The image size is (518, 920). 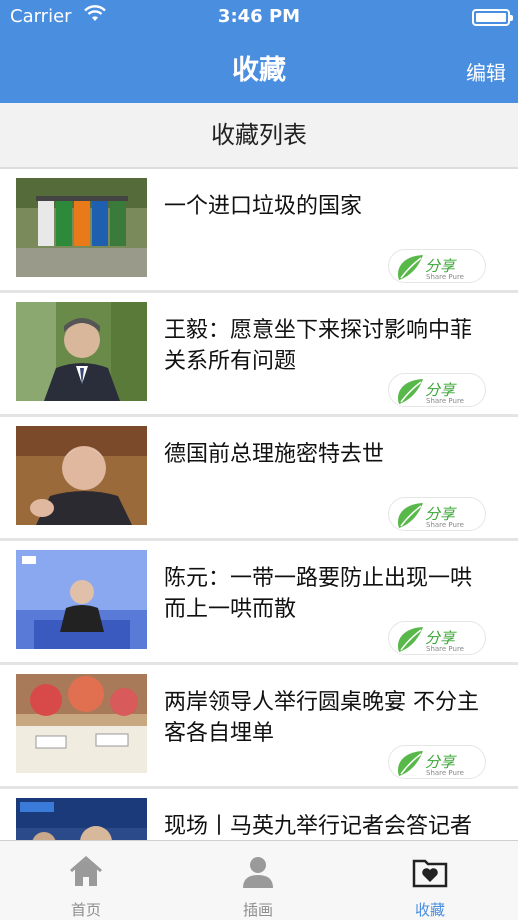 I want to click on item-title: 现场丨马英九举行记者会答记者问（下）, so click(x=318, y=826).